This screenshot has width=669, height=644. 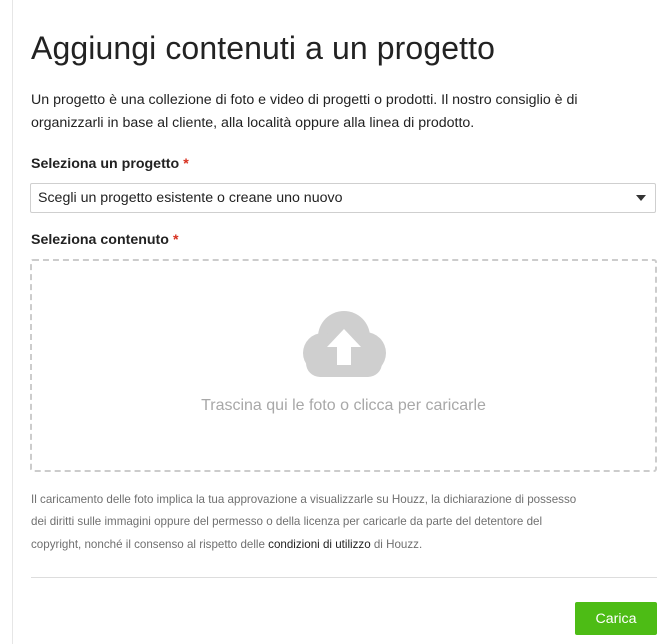 What do you see at coordinates (105, 164) in the screenshot?
I see `project-label-text: Seleziona un progetto` at bounding box center [105, 164].